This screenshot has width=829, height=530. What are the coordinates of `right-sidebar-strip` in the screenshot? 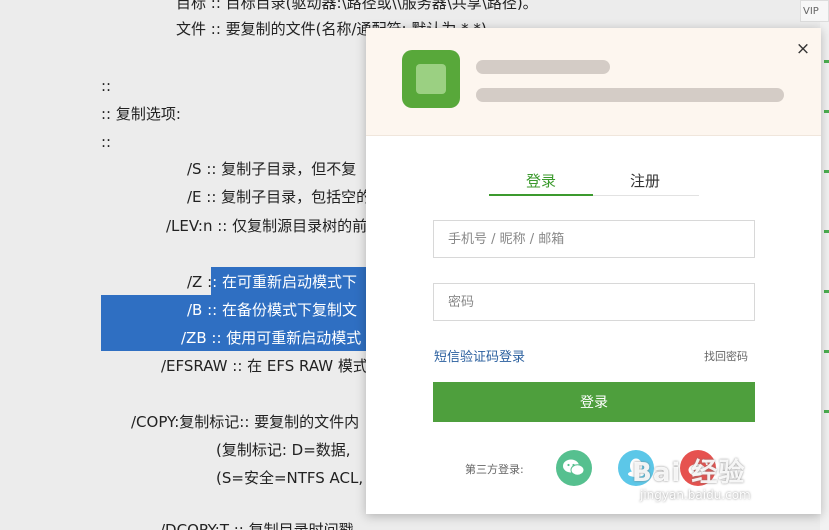 It's located at (824, 265).